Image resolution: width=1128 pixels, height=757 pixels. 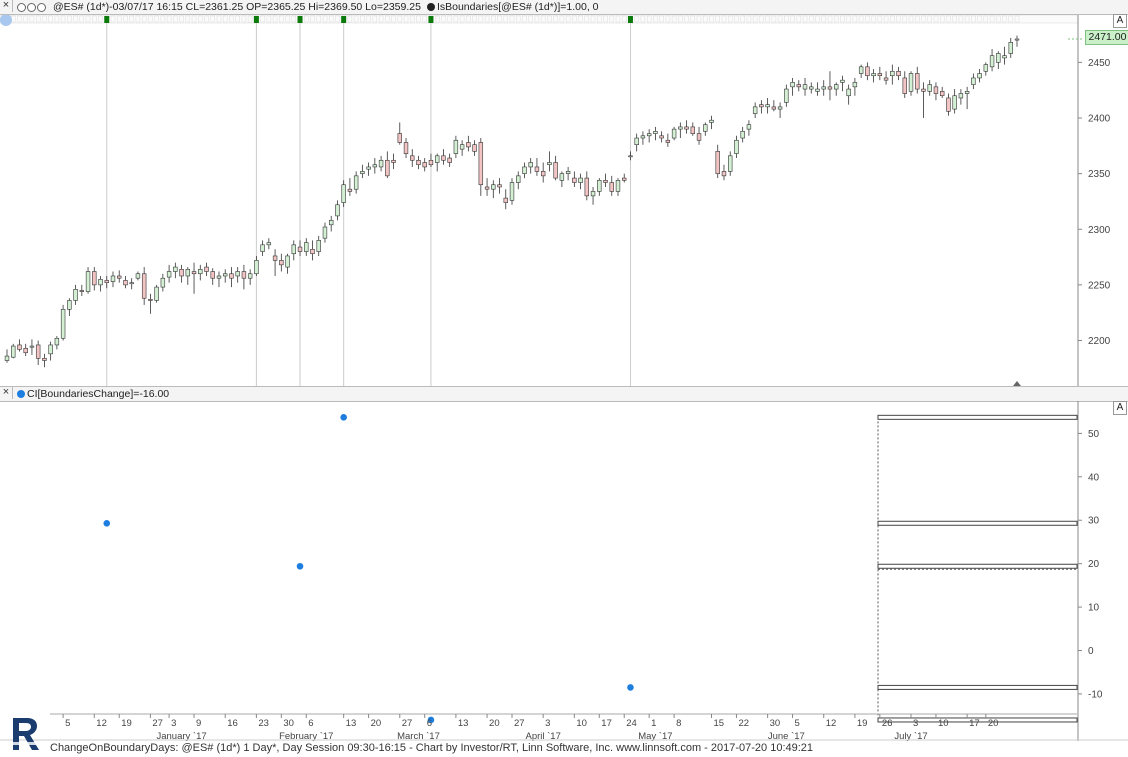 What do you see at coordinates (263, 723) in the screenshot?
I see `time-axis-day-label: 23` at bounding box center [263, 723].